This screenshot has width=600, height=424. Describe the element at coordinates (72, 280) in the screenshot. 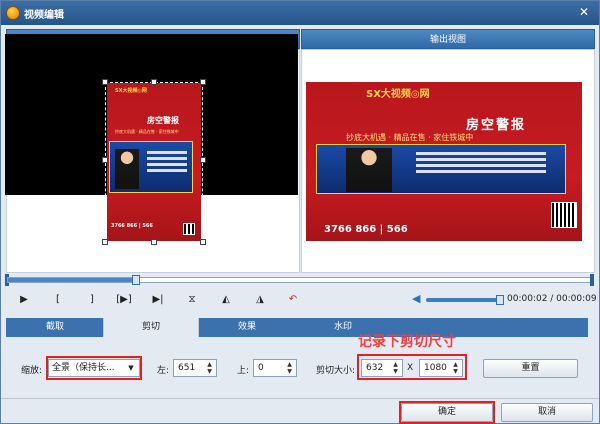

I see `timeline-progress` at that location.